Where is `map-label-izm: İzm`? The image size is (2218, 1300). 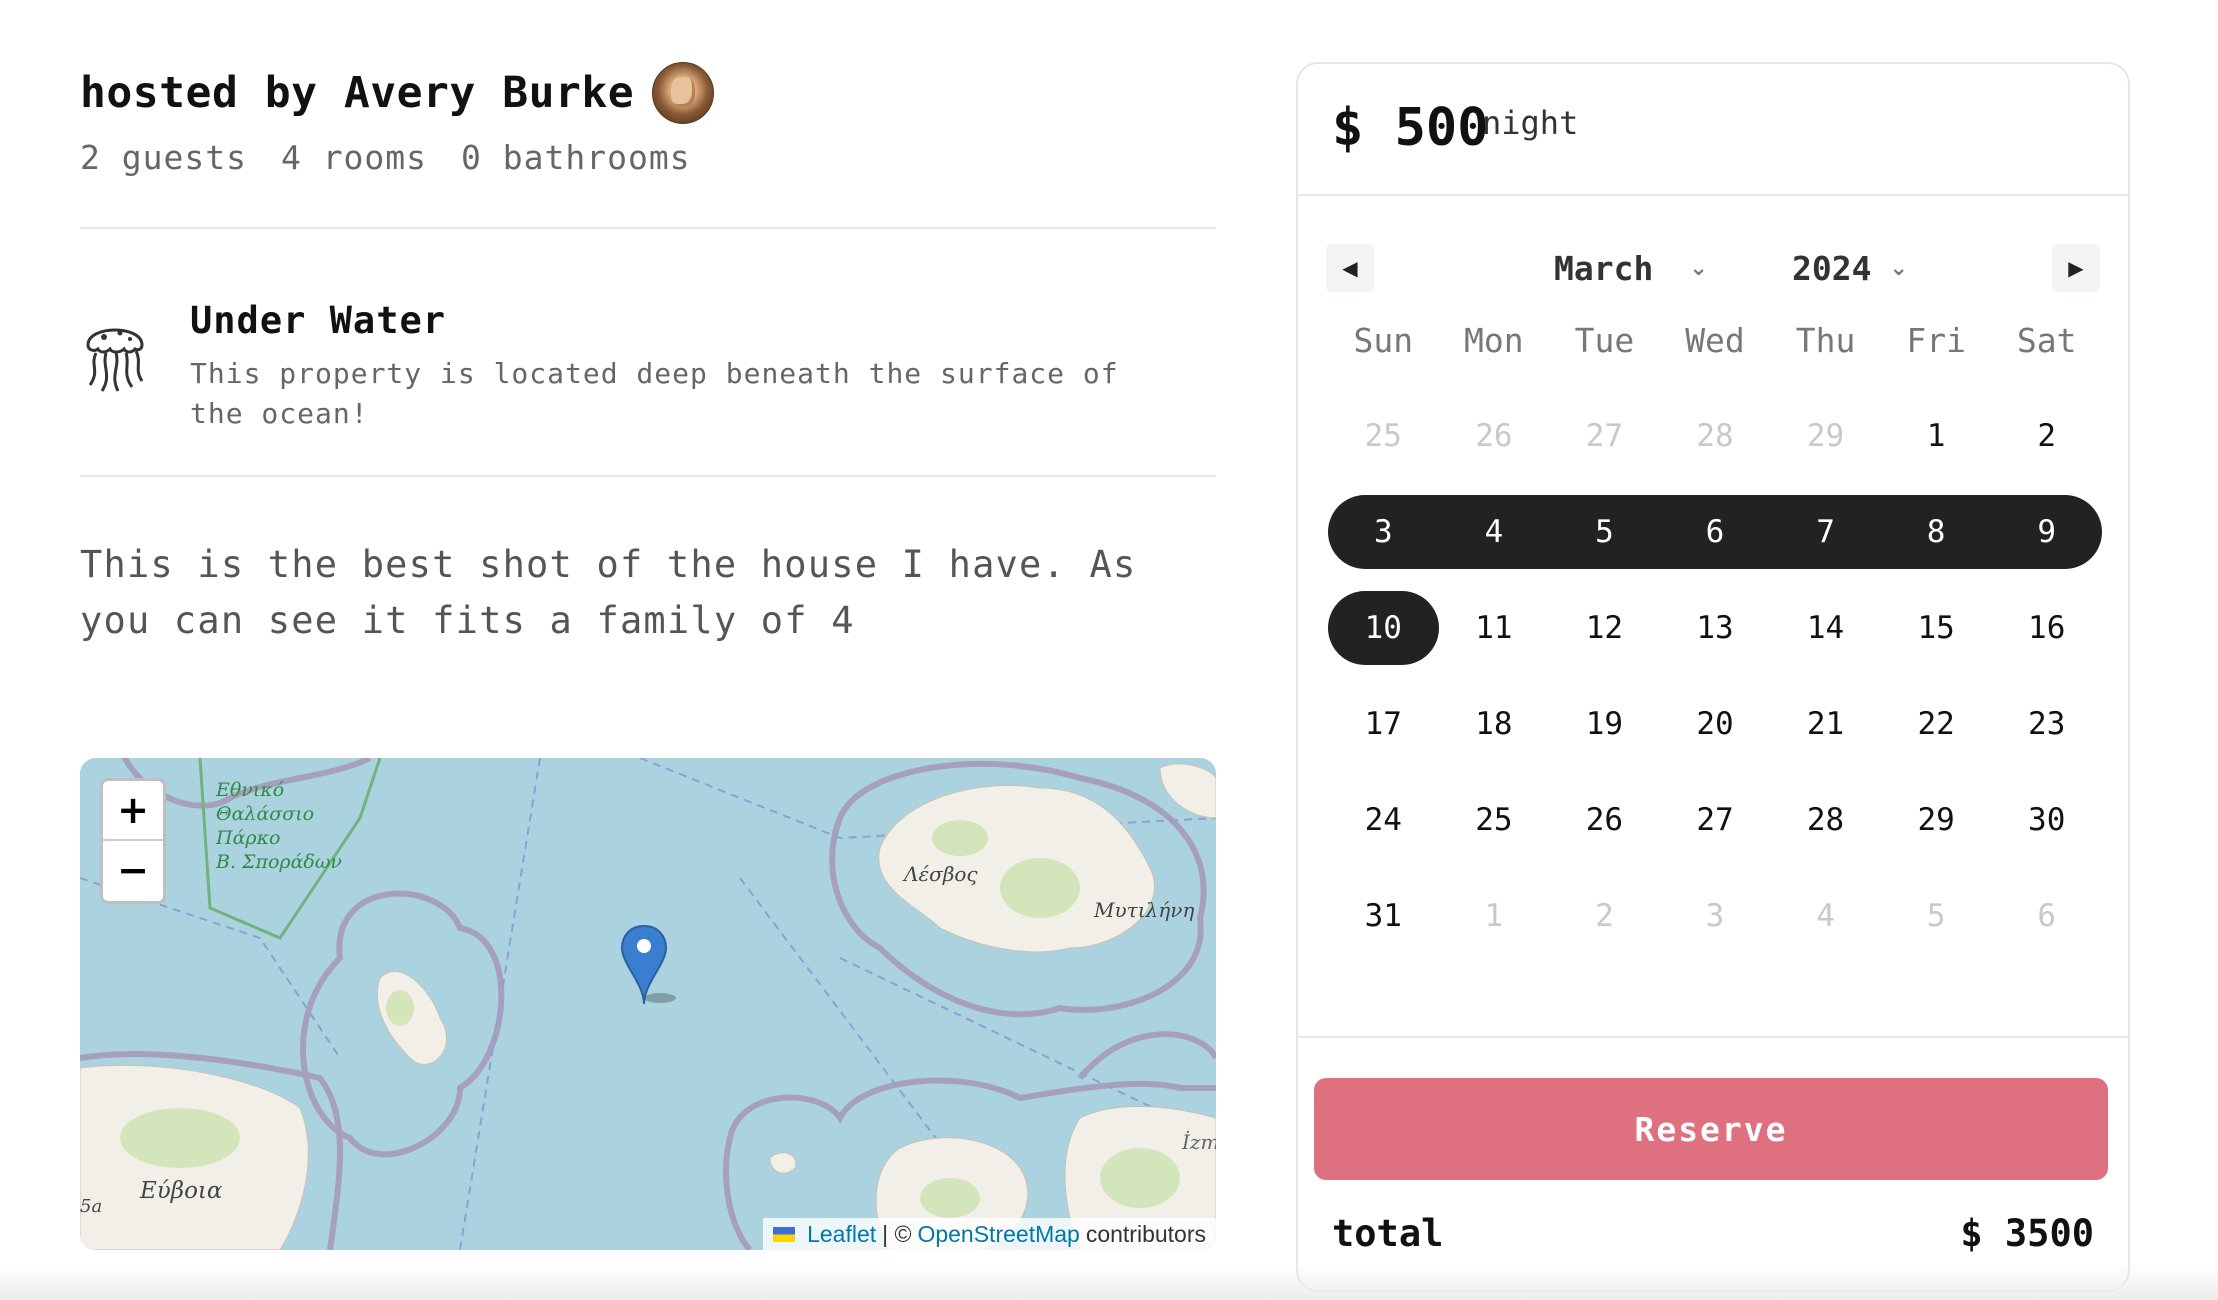
map-label-izm: İzm is located at coordinates (1199, 1142).